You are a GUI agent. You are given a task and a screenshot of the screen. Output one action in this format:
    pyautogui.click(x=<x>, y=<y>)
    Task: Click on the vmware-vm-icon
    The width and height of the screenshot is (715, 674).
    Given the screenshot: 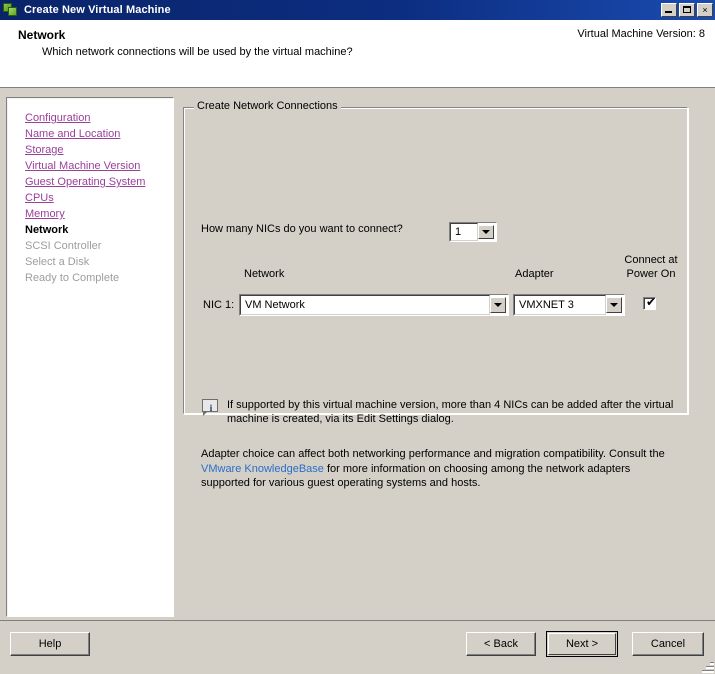 What is the action you would take?
    pyautogui.click(x=11, y=10)
    